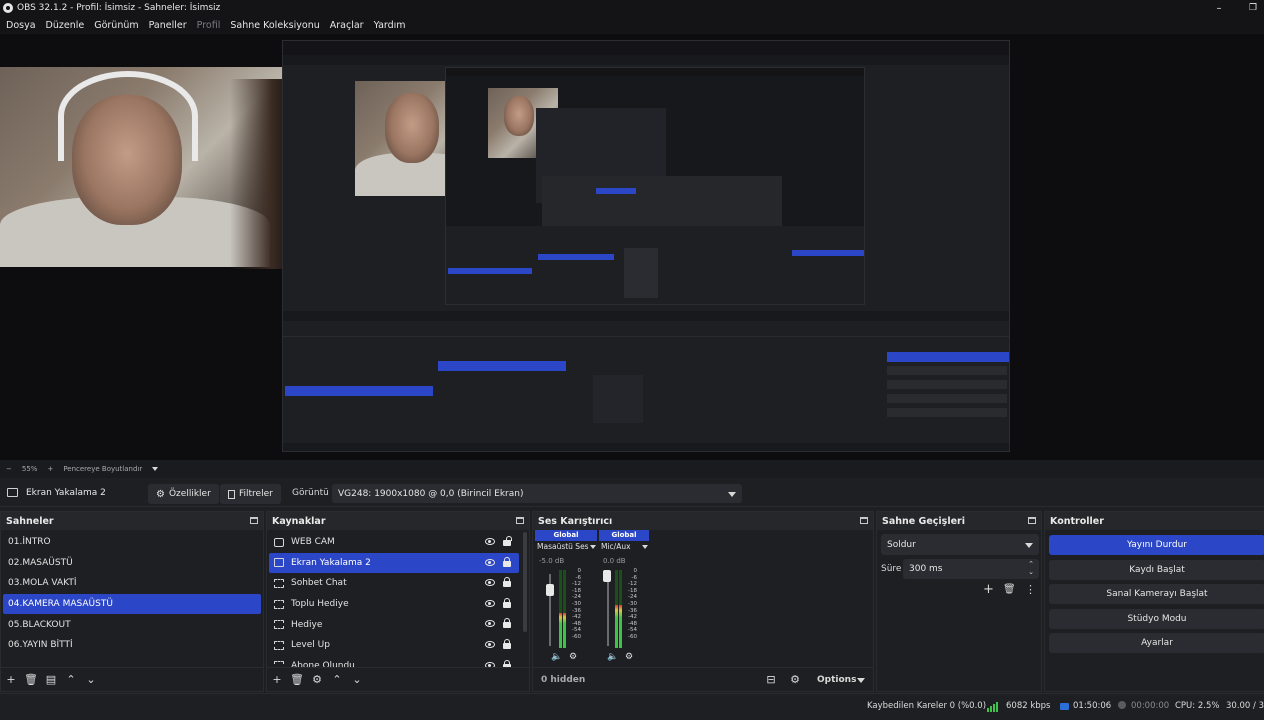  What do you see at coordinates (1122, 705) in the screenshot?
I see `record-indicator-icon` at bounding box center [1122, 705].